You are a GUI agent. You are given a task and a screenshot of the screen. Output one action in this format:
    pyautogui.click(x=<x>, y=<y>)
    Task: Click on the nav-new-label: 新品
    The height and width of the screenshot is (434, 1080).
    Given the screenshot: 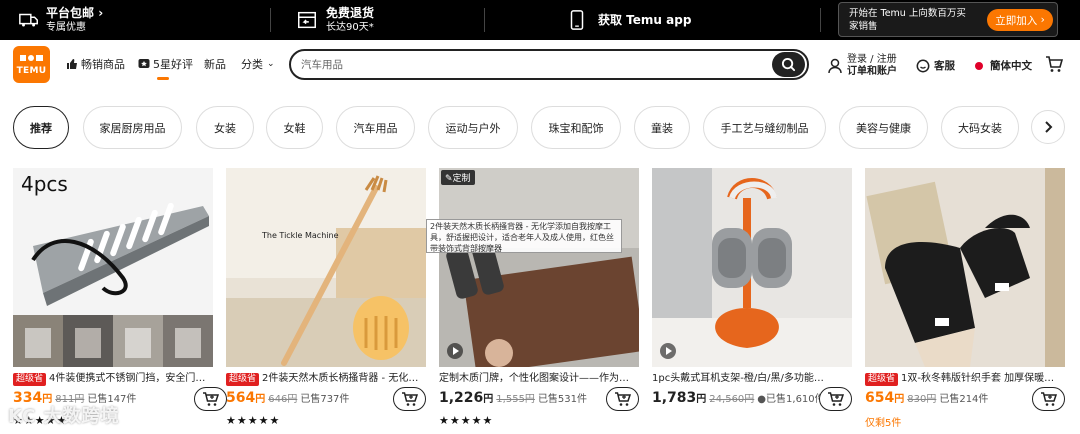 What is the action you would take?
    pyautogui.click(x=215, y=64)
    